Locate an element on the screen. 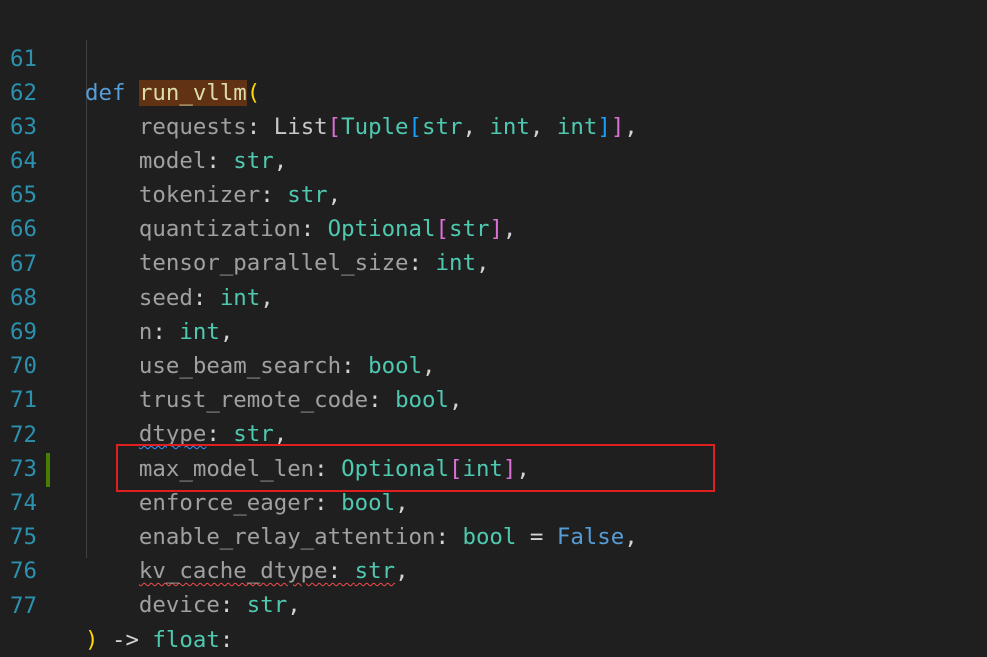 The width and height of the screenshot is (987, 657). code-line-68: 68 n: int, is located at coordinates (493, 296).